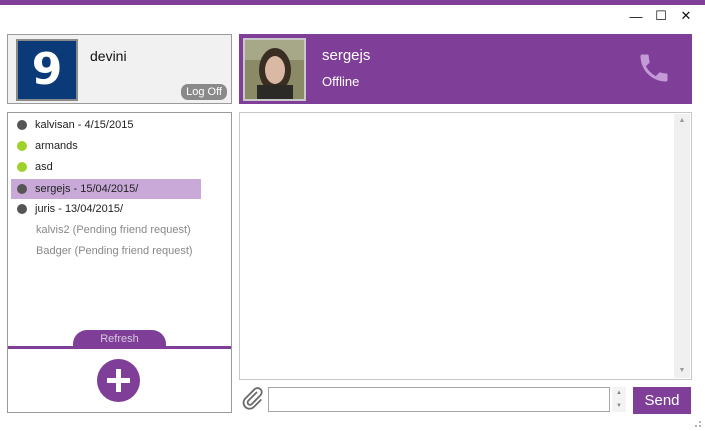 Image resolution: width=705 pixels, height=431 pixels. What do you see at coordinates (654, 68) in the screenshot?
I see `phone-icon` at bounding box center [654, 68].